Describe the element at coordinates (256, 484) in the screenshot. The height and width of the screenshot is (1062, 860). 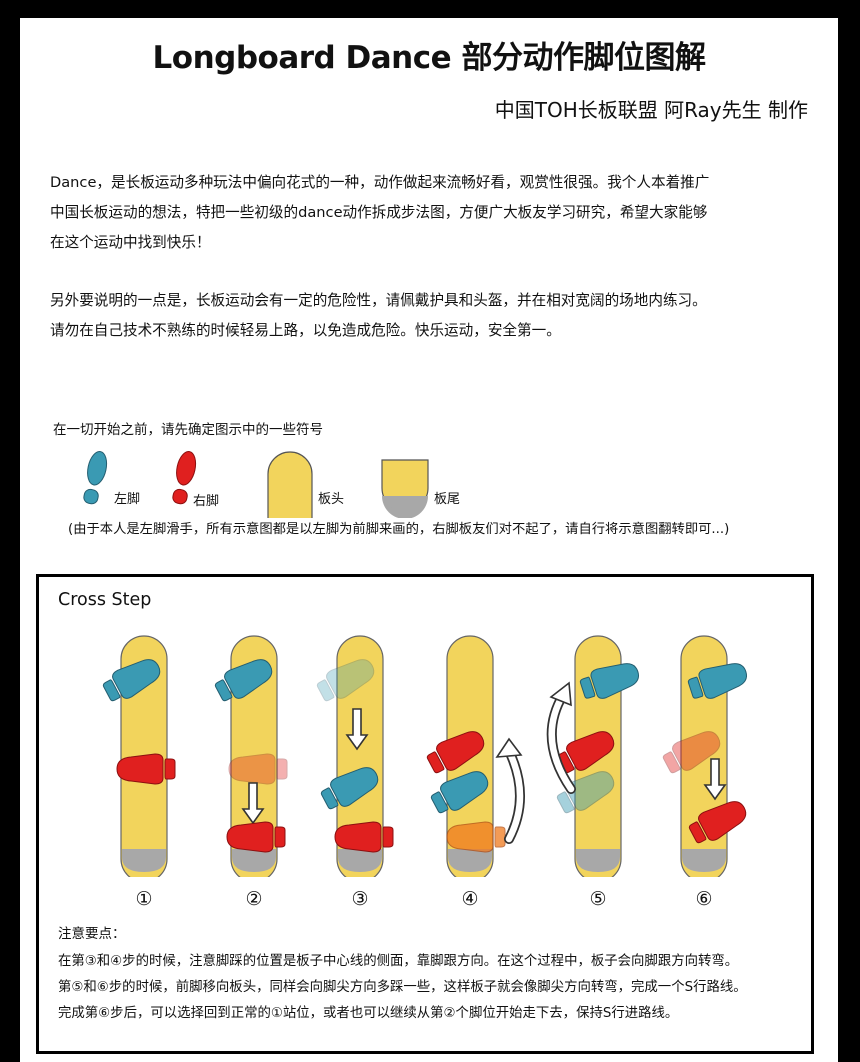
I see `legend-symbols` at that location.